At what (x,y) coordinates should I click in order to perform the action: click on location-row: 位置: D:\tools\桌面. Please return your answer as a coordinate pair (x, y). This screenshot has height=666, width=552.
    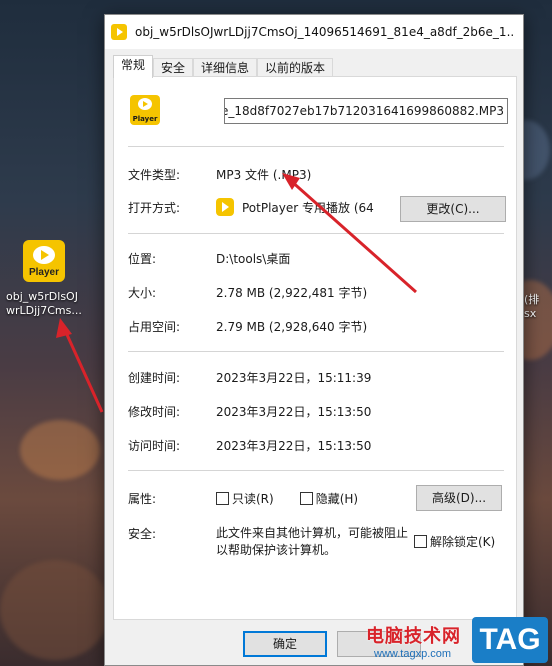
    Looking at the image, I should click on (209, 258).